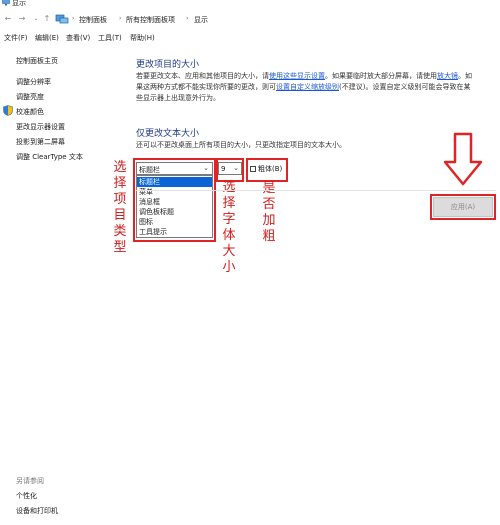 The height and width of the screenshot is (525, 500). I want to click on text: 。如, so click(465, 76).